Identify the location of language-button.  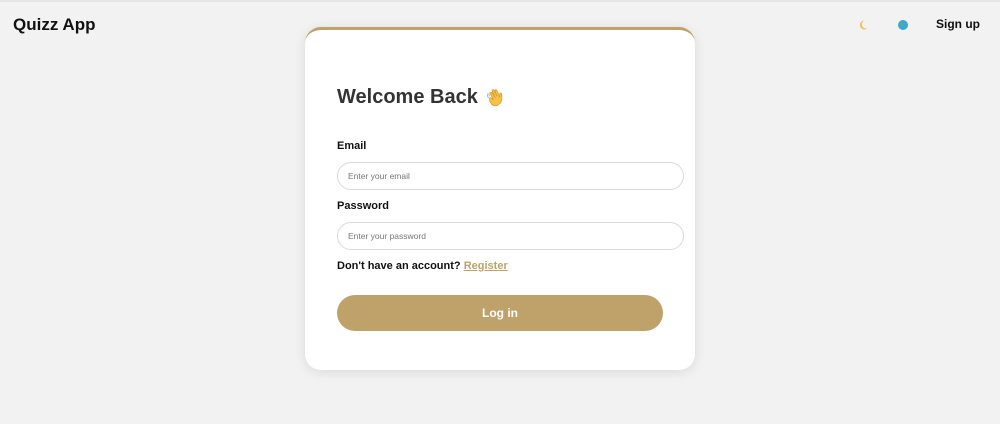
(903, 25).